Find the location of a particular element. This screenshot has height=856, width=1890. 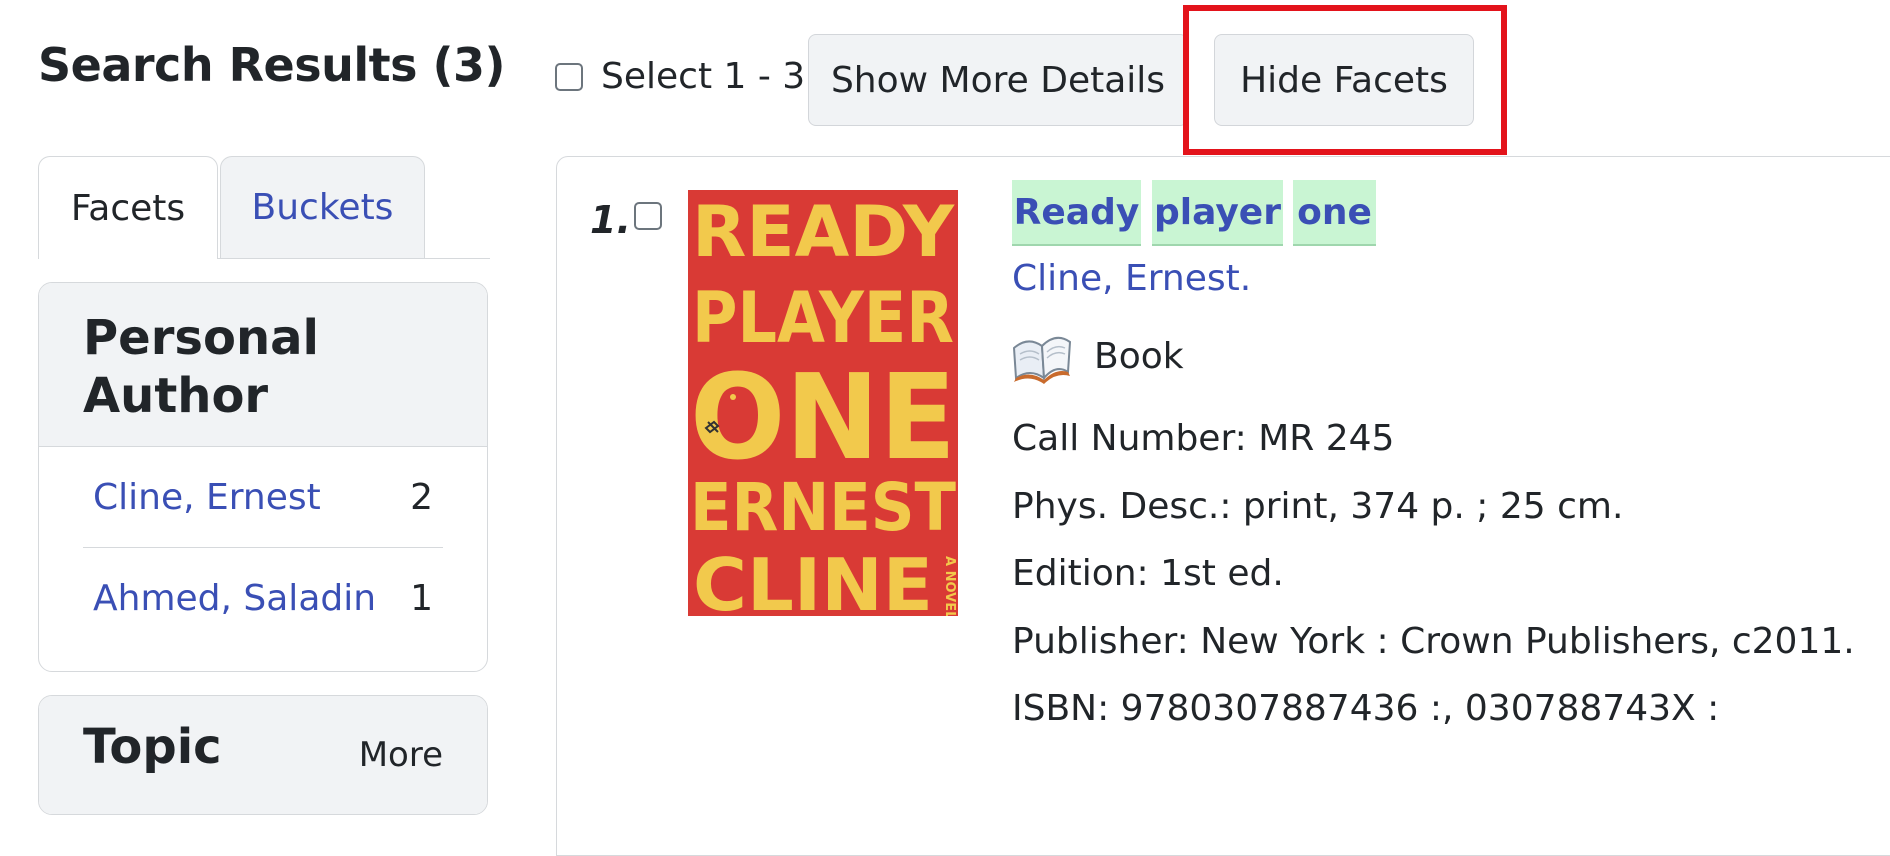

facet-item: Ahmed, Saladin 1 is located at coordinates (263, 597).